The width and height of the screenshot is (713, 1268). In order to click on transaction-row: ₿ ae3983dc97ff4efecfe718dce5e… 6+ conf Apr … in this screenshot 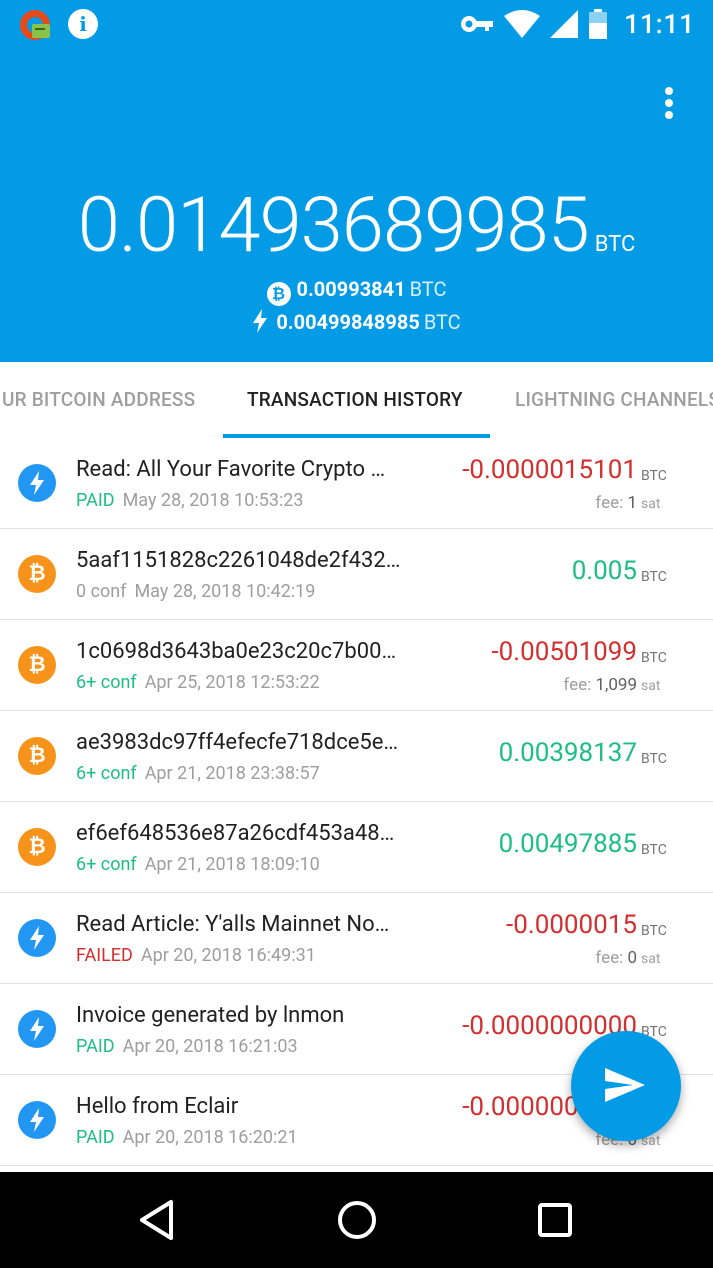, I will do `click(356, 756)`.